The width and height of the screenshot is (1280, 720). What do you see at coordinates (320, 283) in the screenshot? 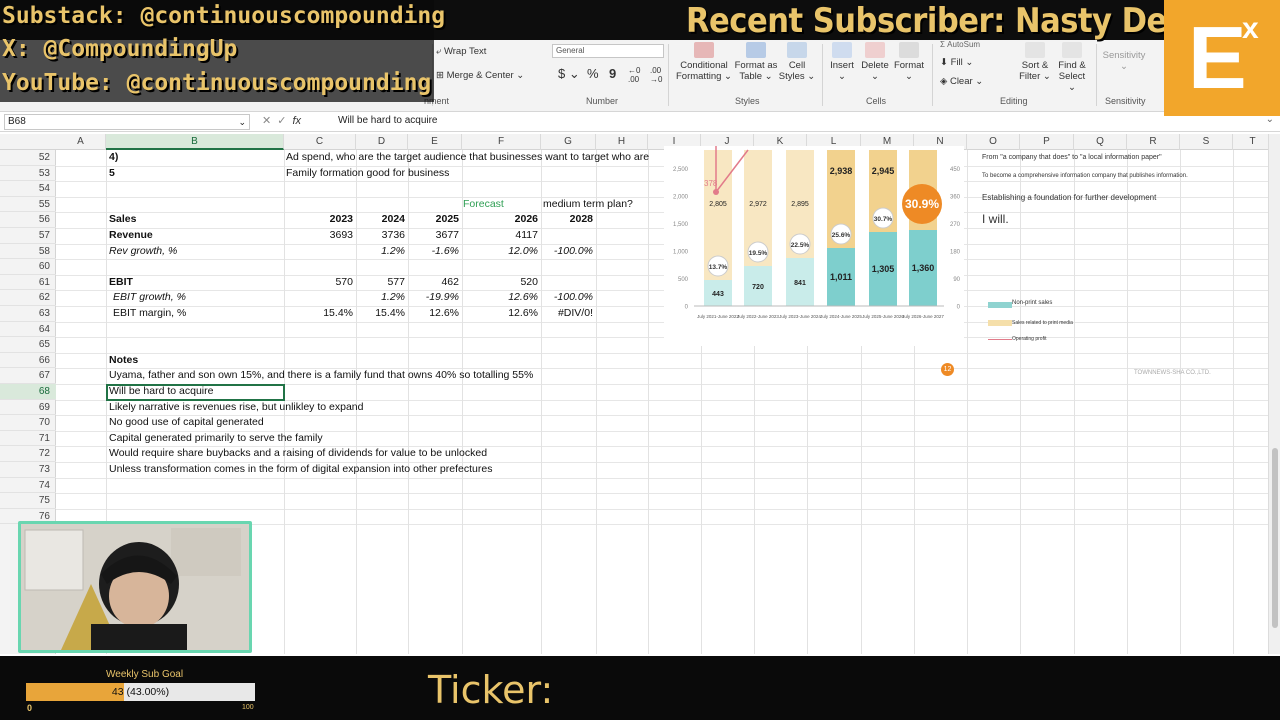
I see `cell-c61: 570` at bounding box center [320, 283].